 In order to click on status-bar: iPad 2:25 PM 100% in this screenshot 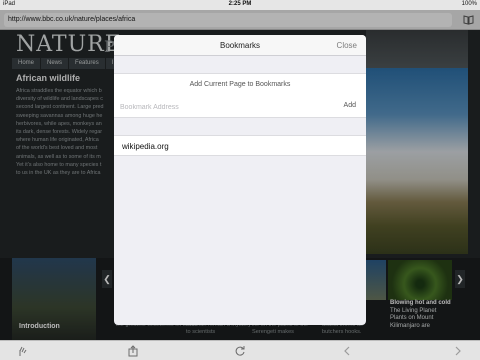, I will do `click(240, 5)`.